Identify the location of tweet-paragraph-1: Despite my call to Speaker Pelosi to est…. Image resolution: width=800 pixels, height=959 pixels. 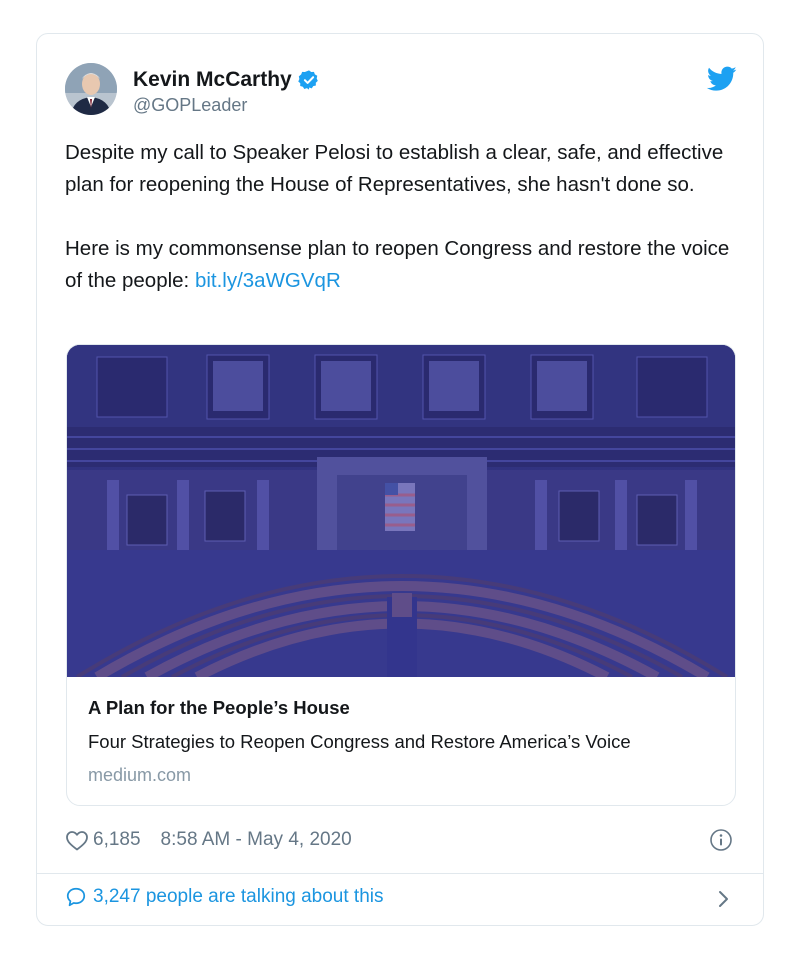
(394, 168).